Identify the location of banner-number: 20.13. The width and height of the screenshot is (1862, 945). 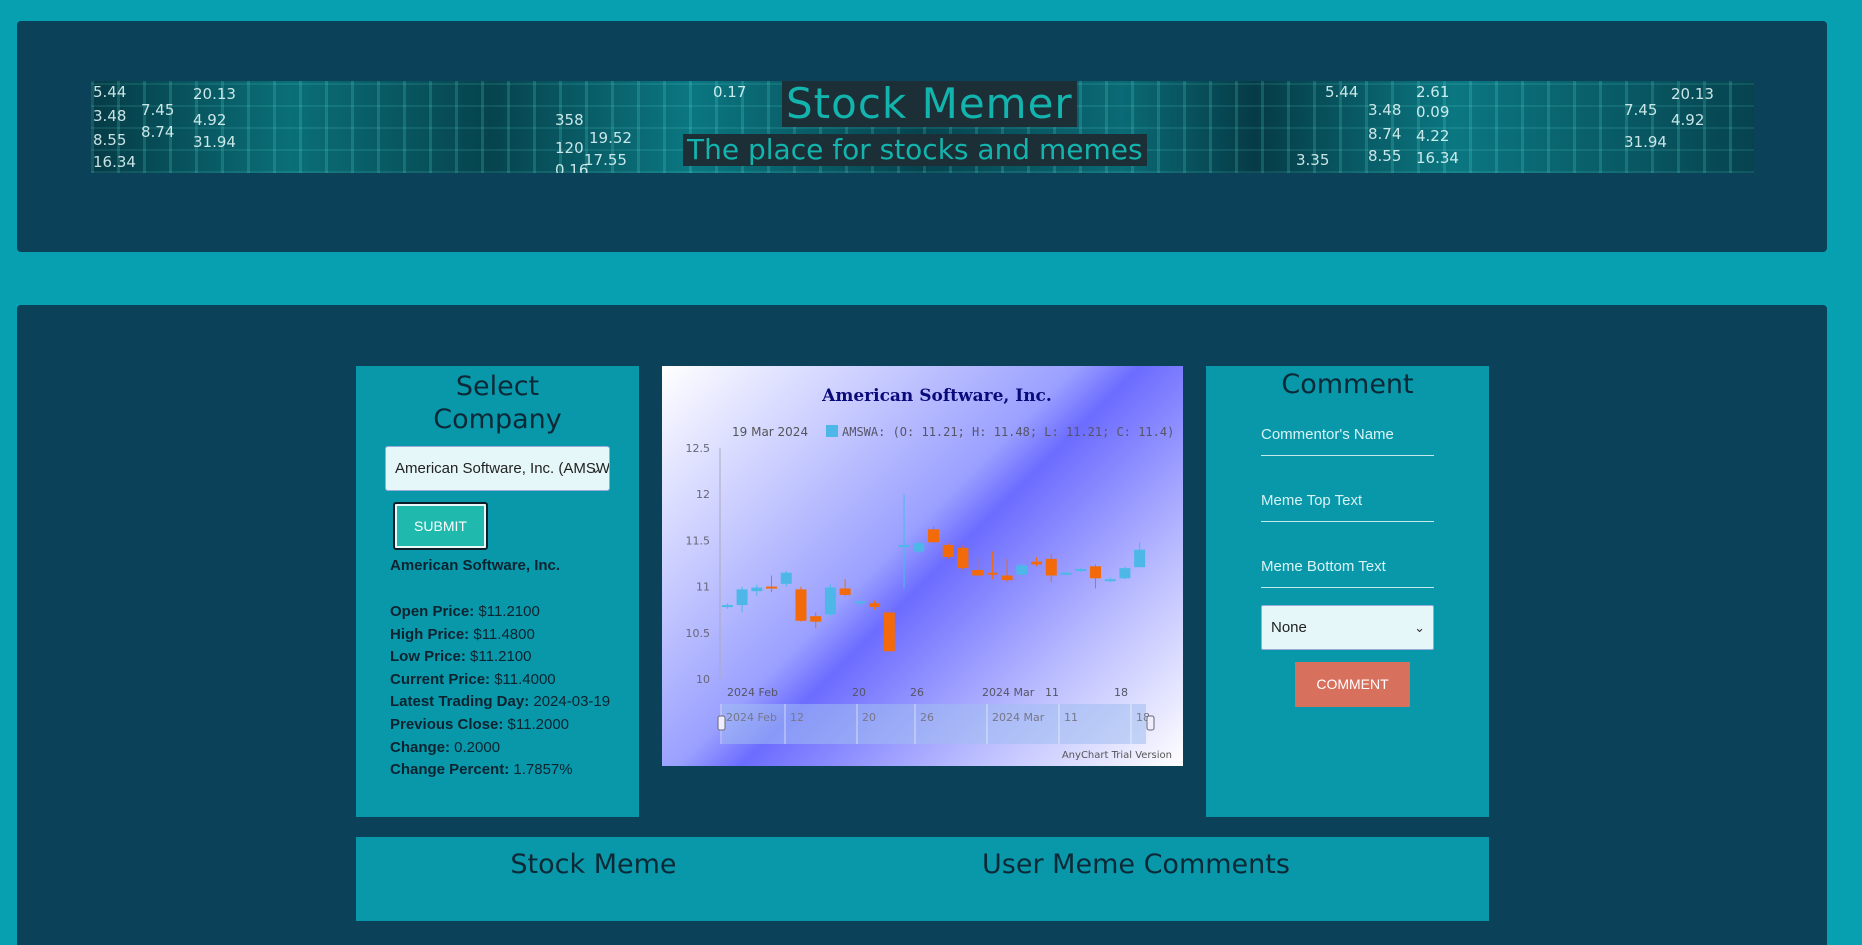
(1692, 94).